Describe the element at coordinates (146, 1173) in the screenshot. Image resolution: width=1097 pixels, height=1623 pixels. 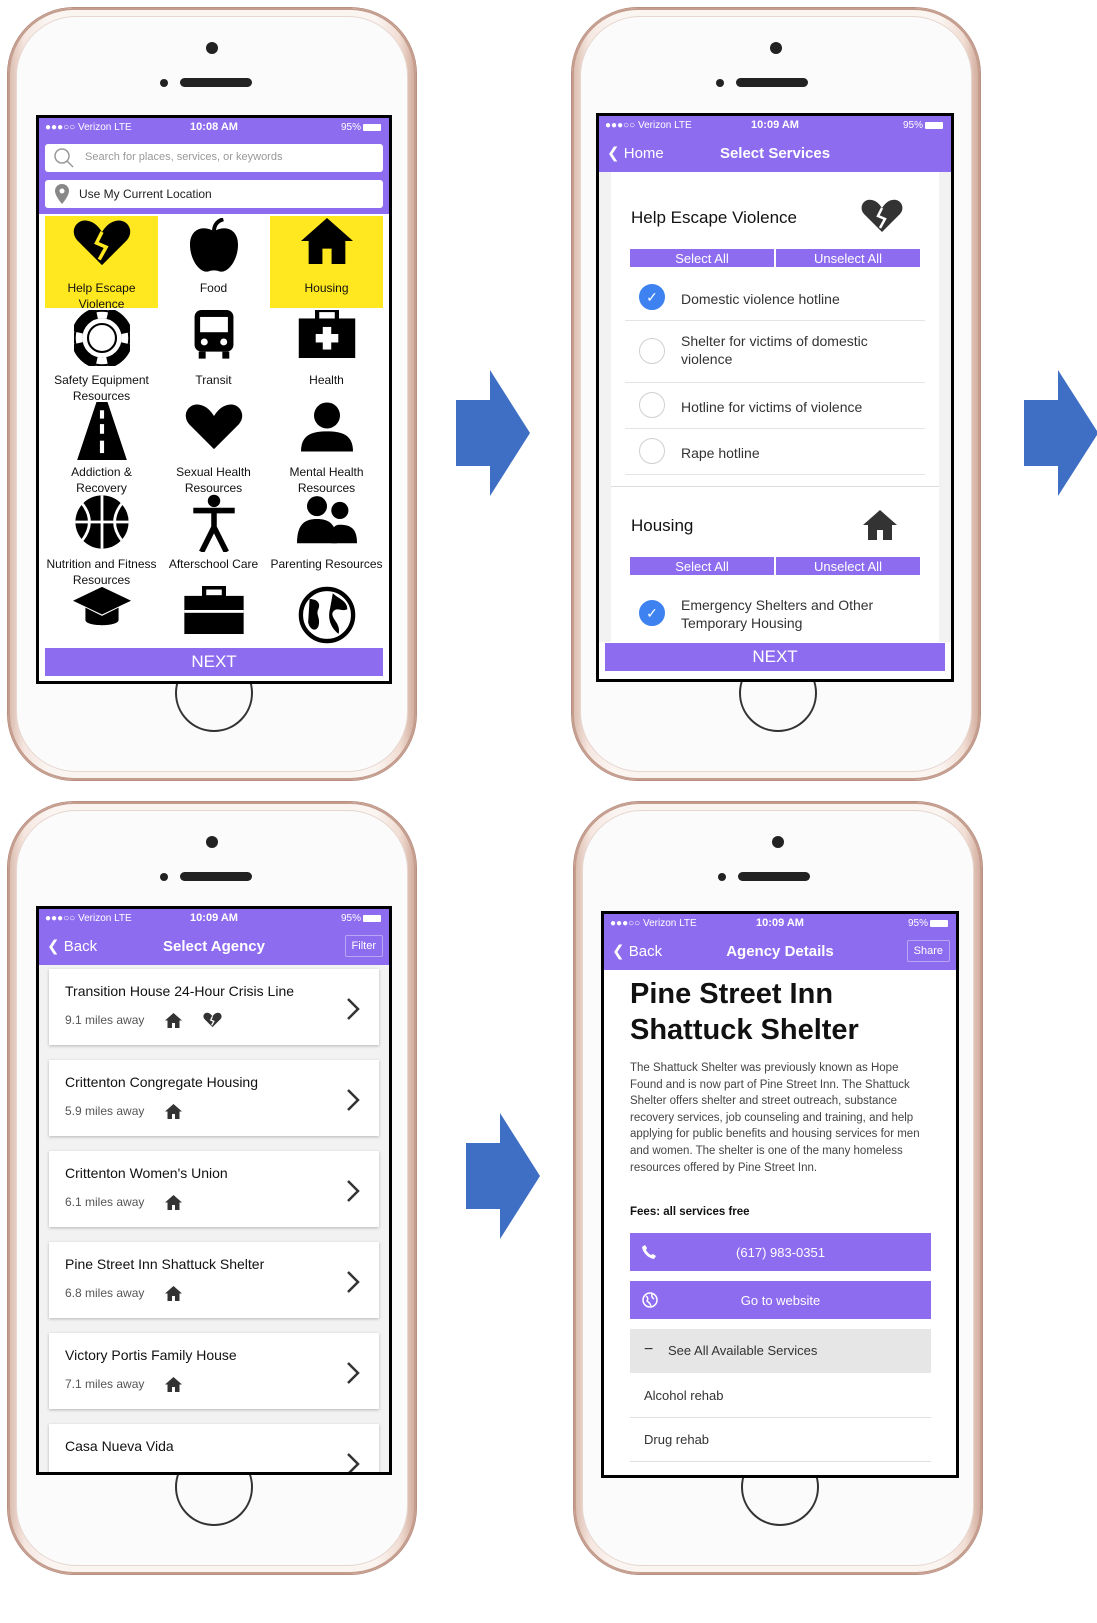
I see `agency-name: Crittenton Women's Union` at that location.